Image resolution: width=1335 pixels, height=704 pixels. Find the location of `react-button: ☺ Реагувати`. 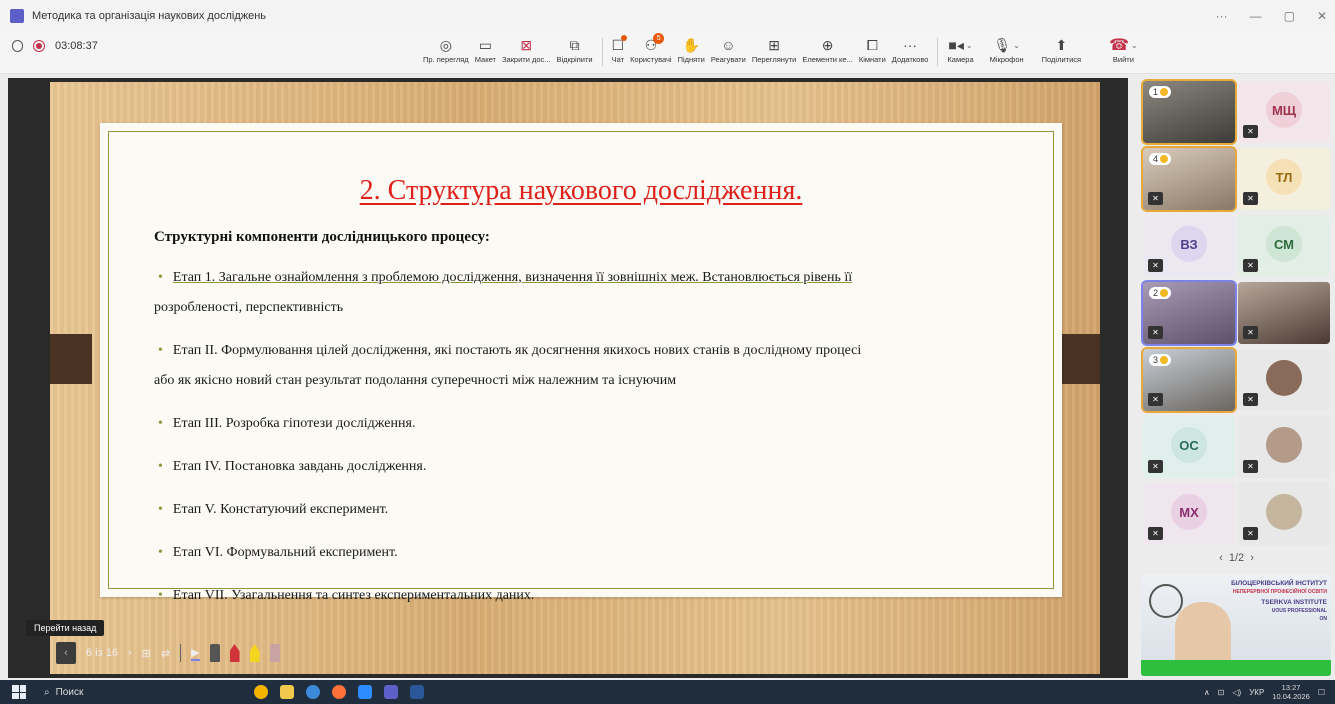

react-button: ☺ Реагувати is located at coordinates (728, 48).